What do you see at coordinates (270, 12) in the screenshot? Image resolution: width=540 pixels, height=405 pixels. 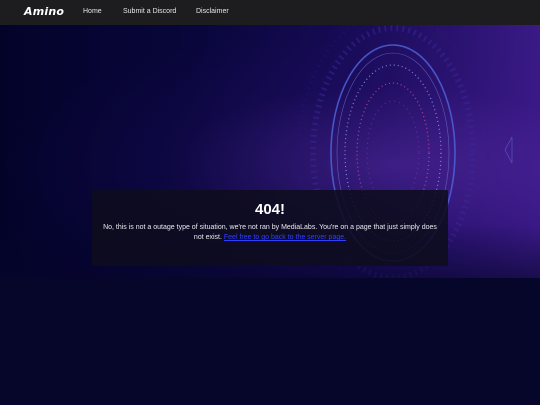 I see `top-navbar: Amino Home Submit a Discord Disclaimer` at bounding box center [270, 12].